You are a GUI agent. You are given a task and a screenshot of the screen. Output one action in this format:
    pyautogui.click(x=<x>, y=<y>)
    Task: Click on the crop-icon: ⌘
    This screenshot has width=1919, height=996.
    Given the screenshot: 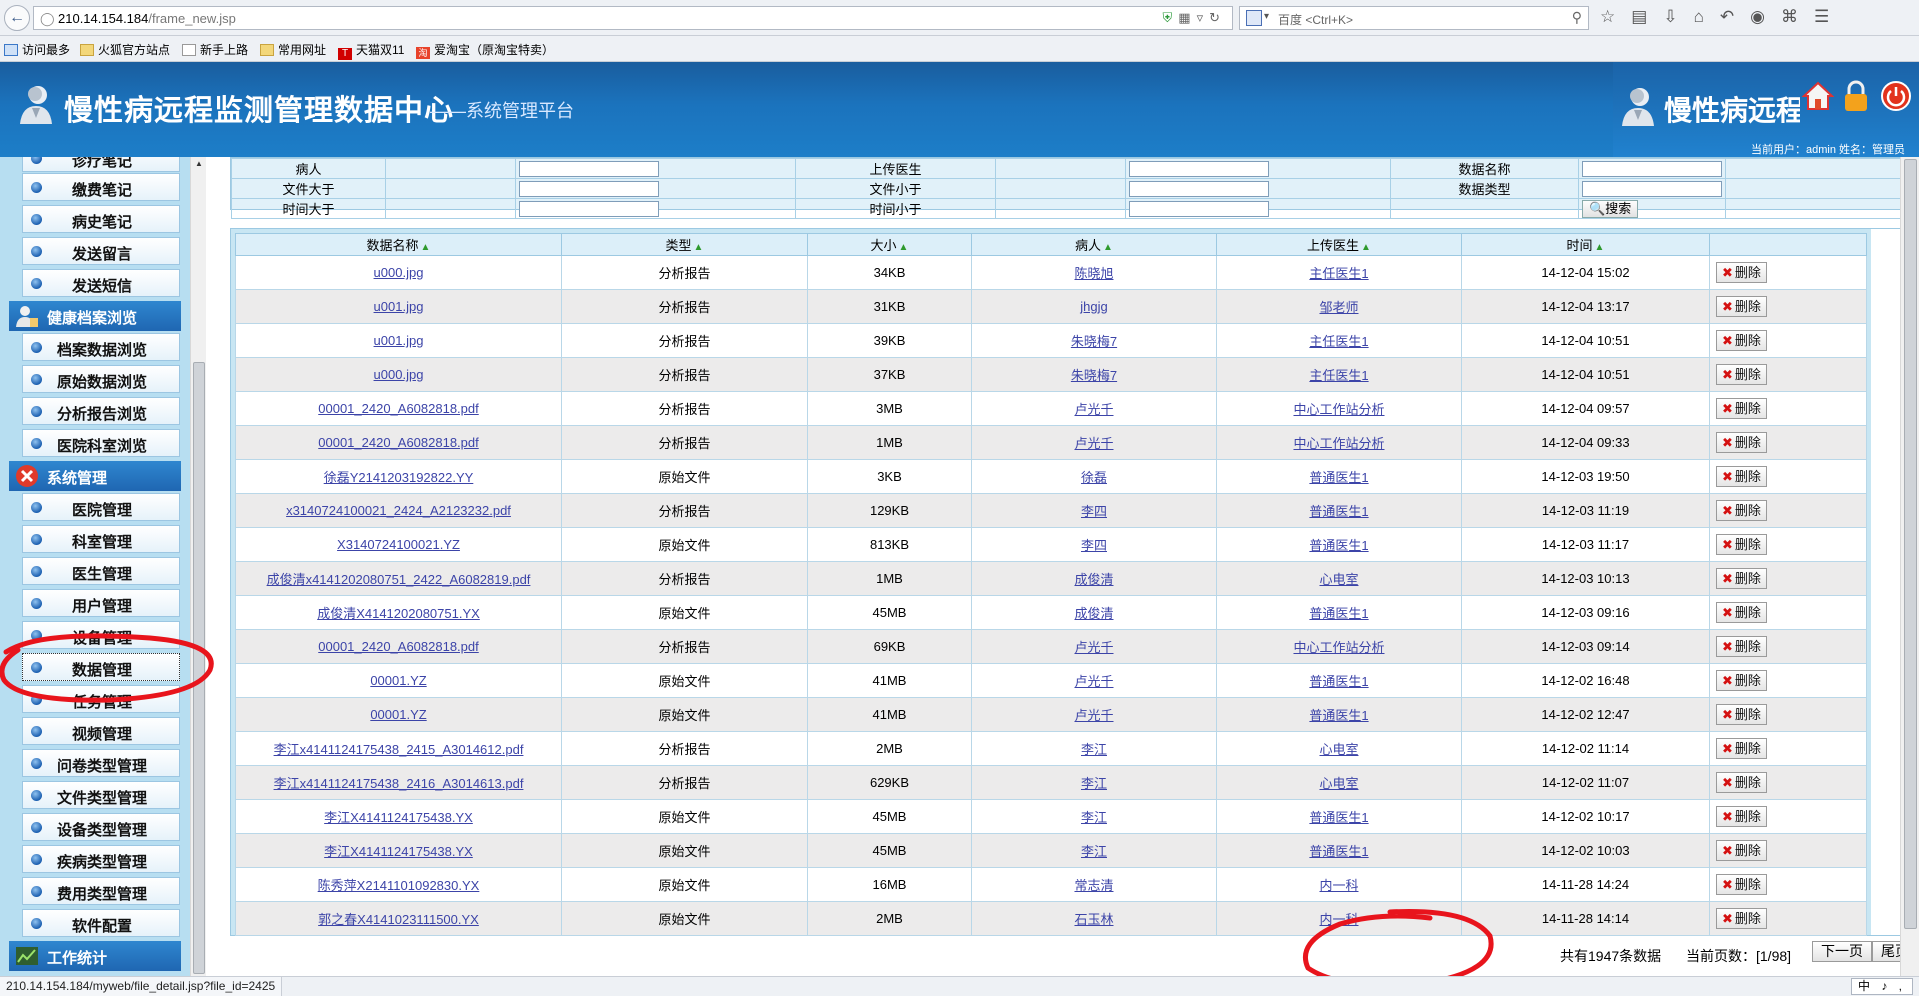 What is the action you would take?
    pyautogui.click(x=1797, y=16)
    